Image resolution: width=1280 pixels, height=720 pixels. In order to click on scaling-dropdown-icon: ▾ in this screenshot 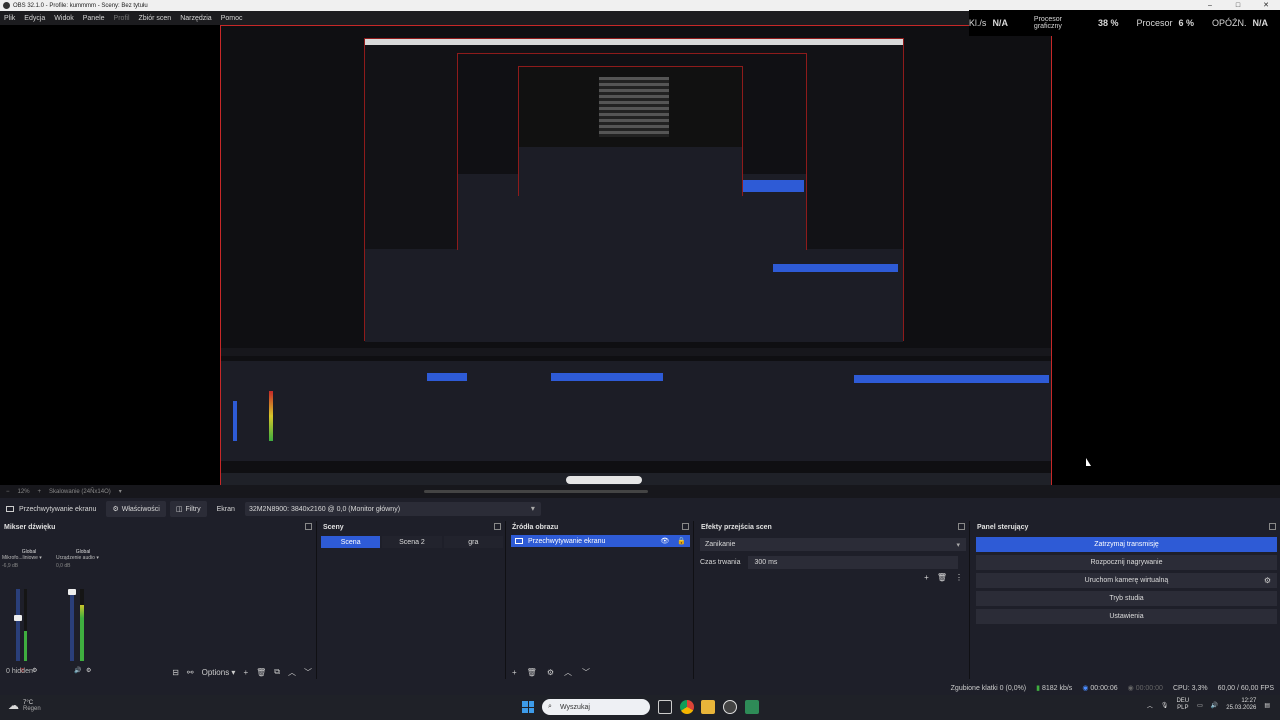, I will do `click(120, 491)`.